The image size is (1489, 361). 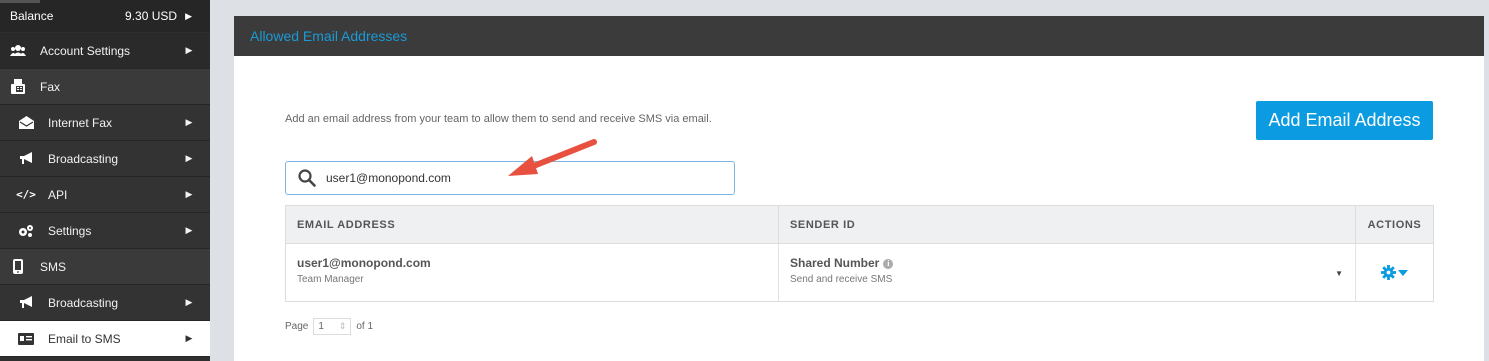 What do you see at coordinates (1403, 272) in the screenshot?
I see `caret-down-icon` at bounding box center [1403, 272].